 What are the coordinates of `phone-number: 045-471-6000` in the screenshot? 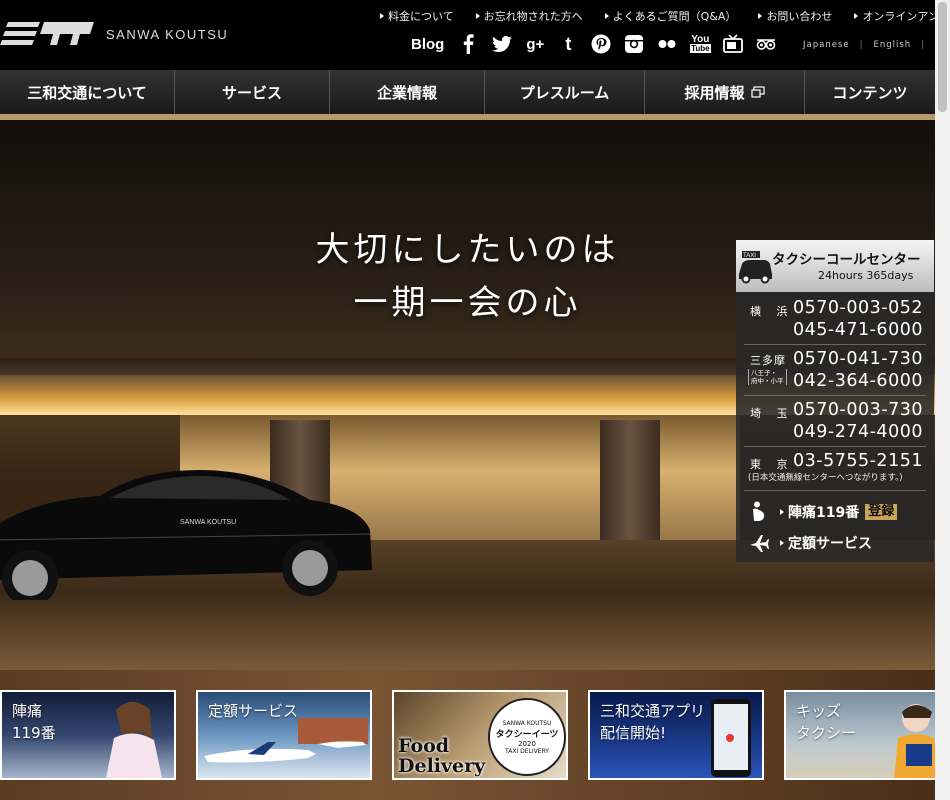 It's located at (858, 330).